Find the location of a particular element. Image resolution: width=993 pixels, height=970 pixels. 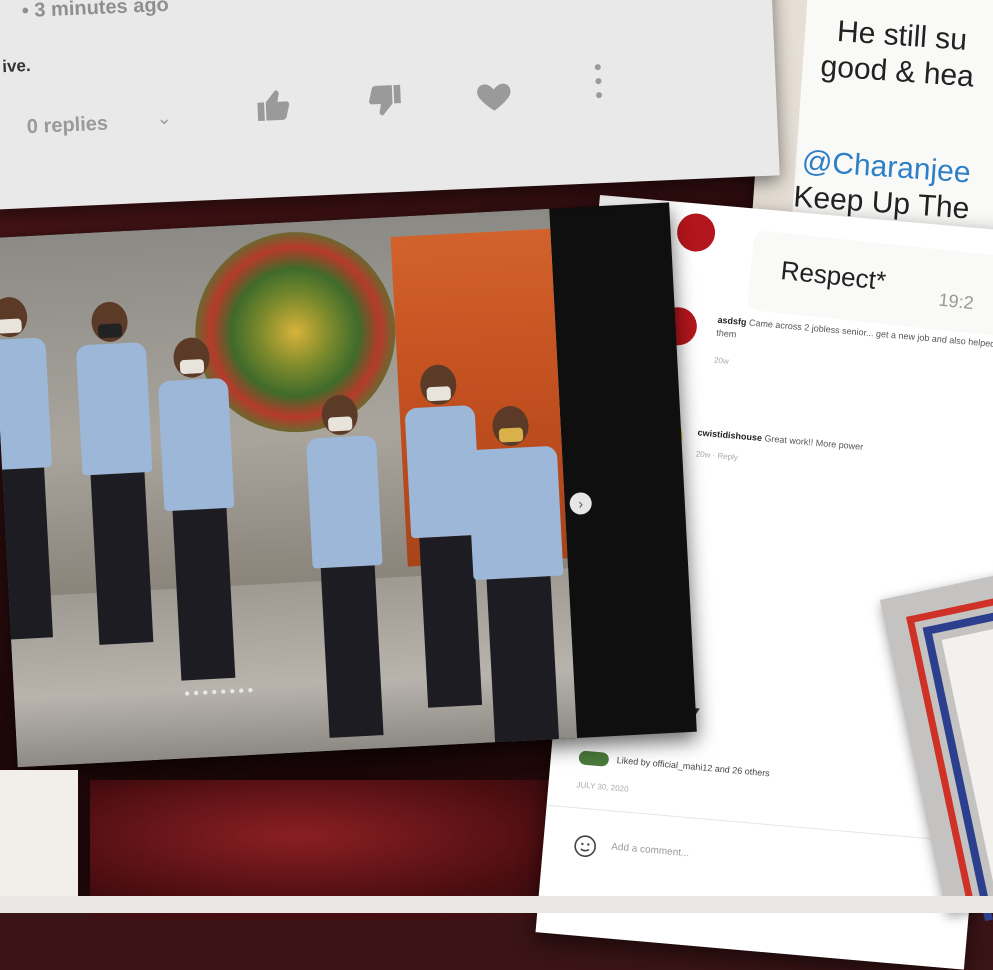

liked-by-label: Liked by official_mahi12 and 26 others is located at coordinates (693, 767).